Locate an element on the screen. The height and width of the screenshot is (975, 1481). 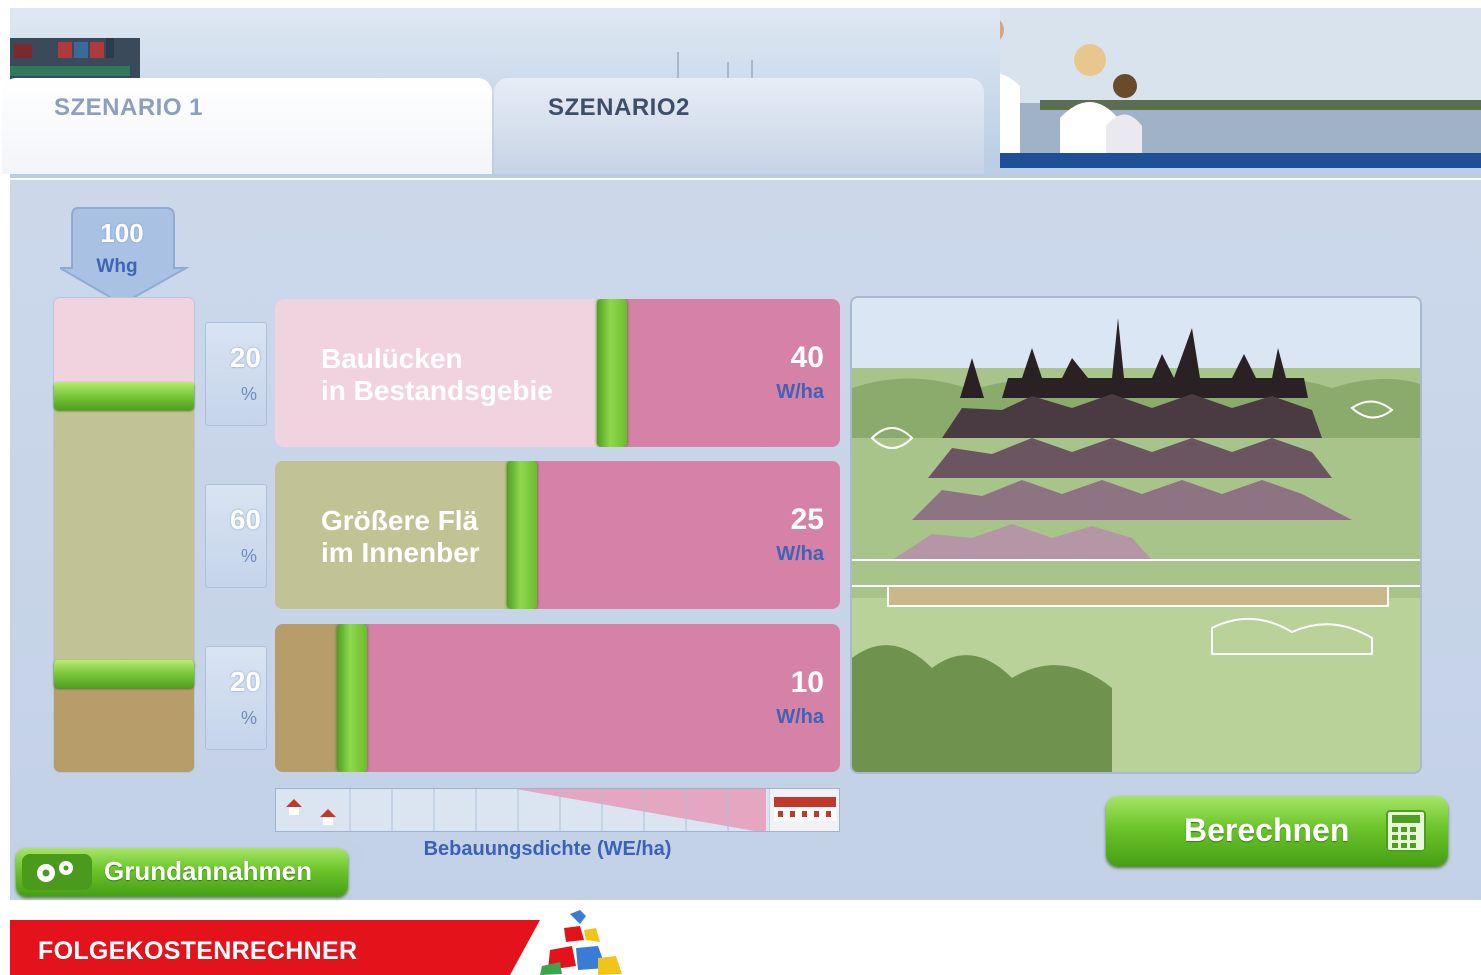
tab-scenario-2-label: SZENARIO2 is located at coordinates (619, 108).